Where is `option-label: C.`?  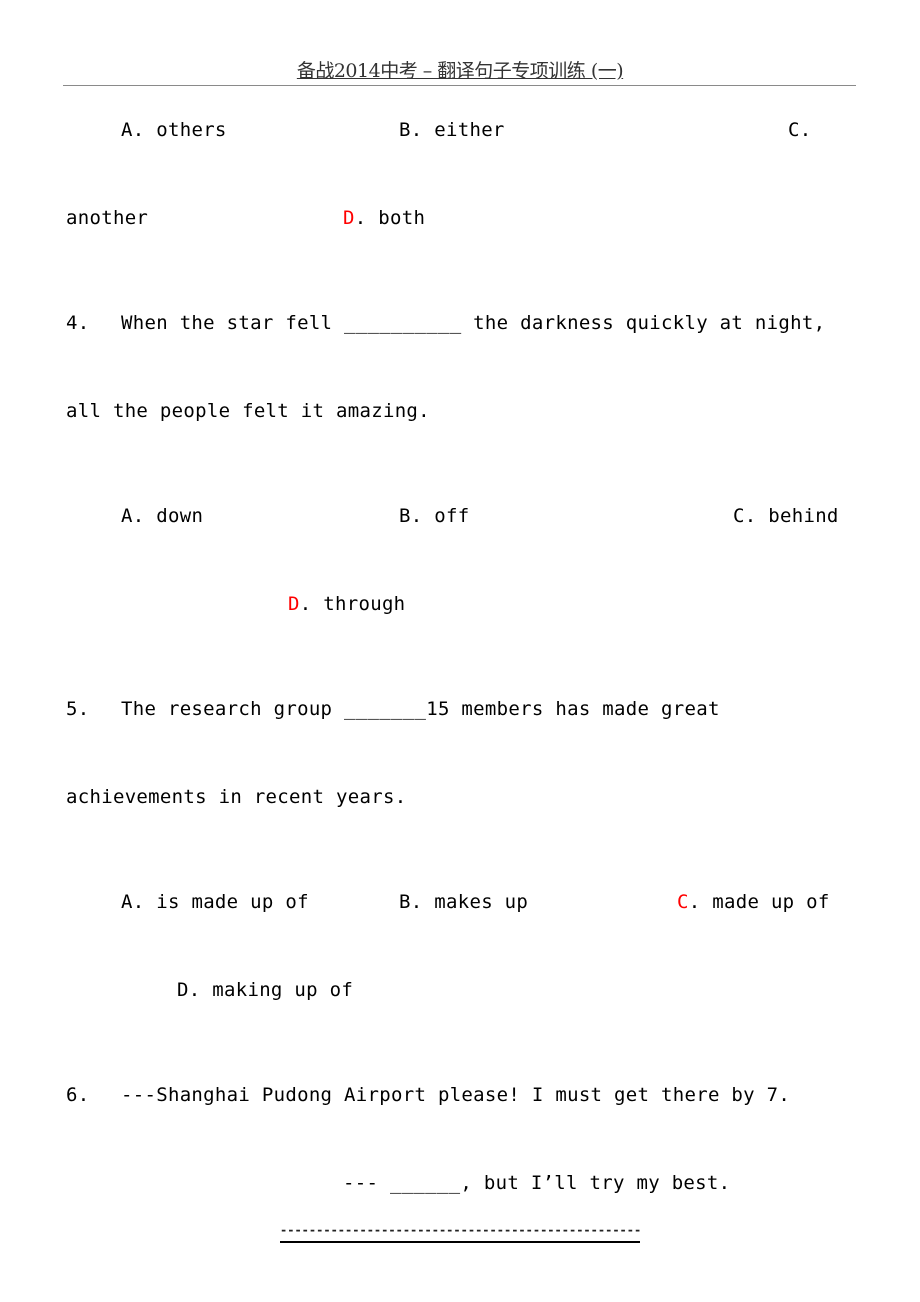
option-label: C. is located at coordinates (745, 516).